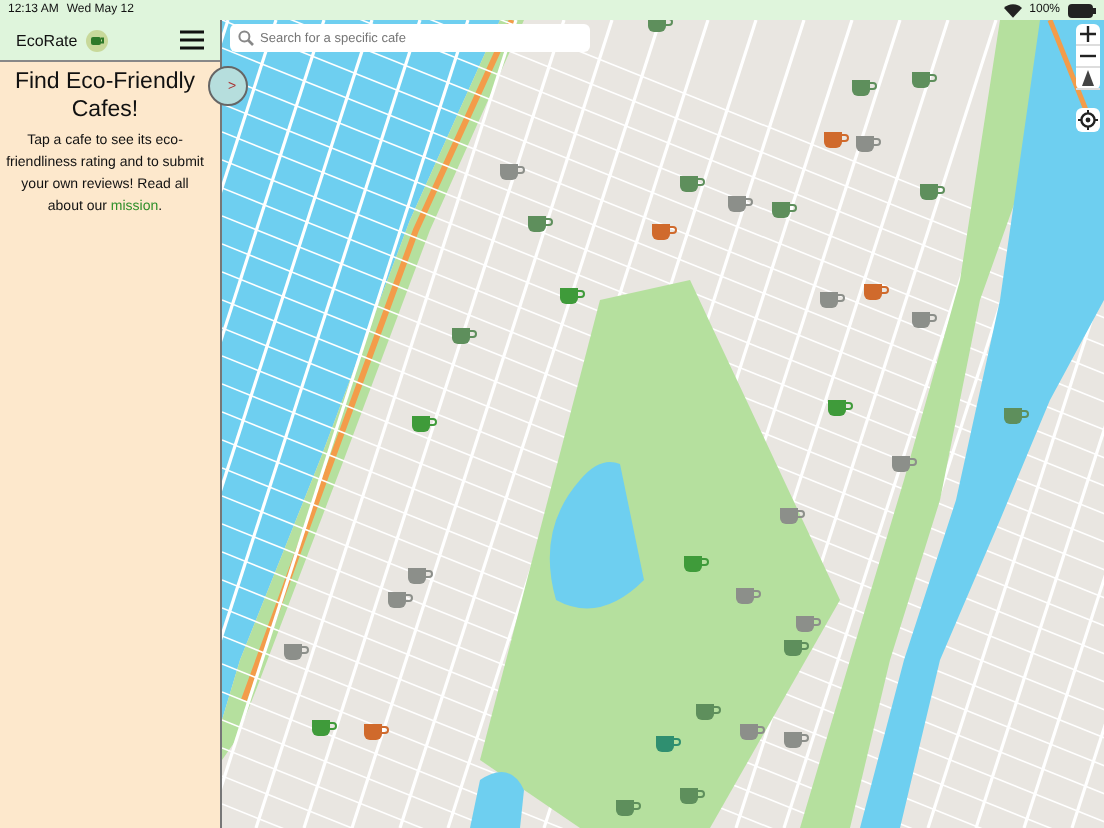 This screenshot has height=828, width=1104. Describe the element at coordinates (1088, 35) in the screenshot. I see `zoom-in-icon` at that location.